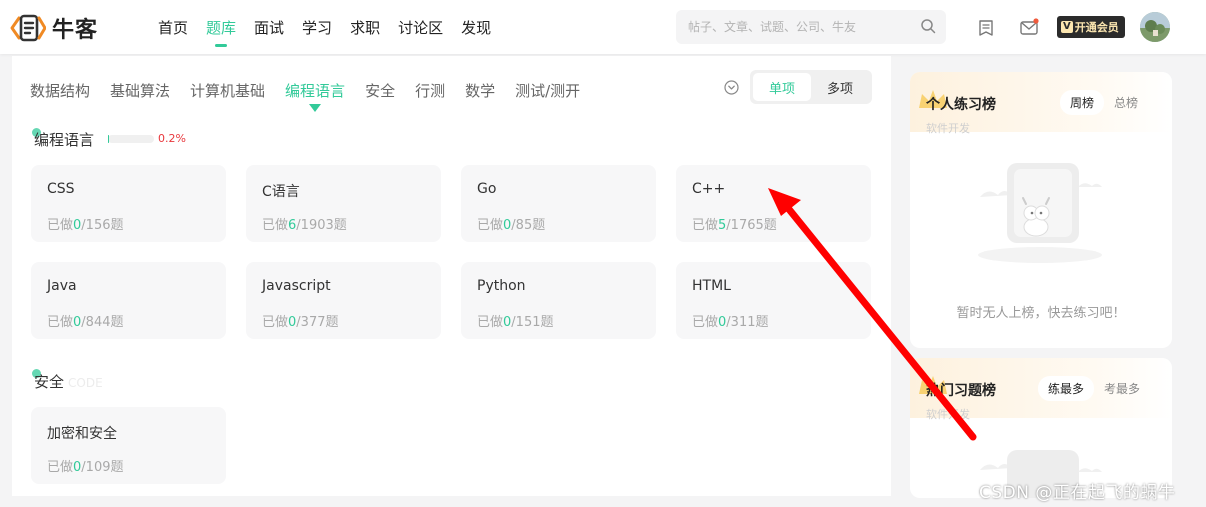 The height and width of the screenshot is (507, 1206). What do you see at coordinates (961, 105) in the screenshot?
I see `panel-title: 个人练习榜` at bounding box center [961, 105].